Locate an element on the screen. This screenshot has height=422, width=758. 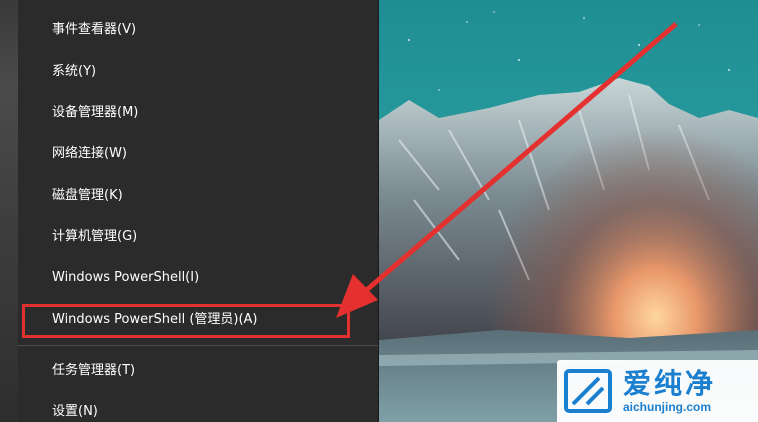
watermark-logo: 爱纯净 aichunjing.com is located at coordinates (657, 391).